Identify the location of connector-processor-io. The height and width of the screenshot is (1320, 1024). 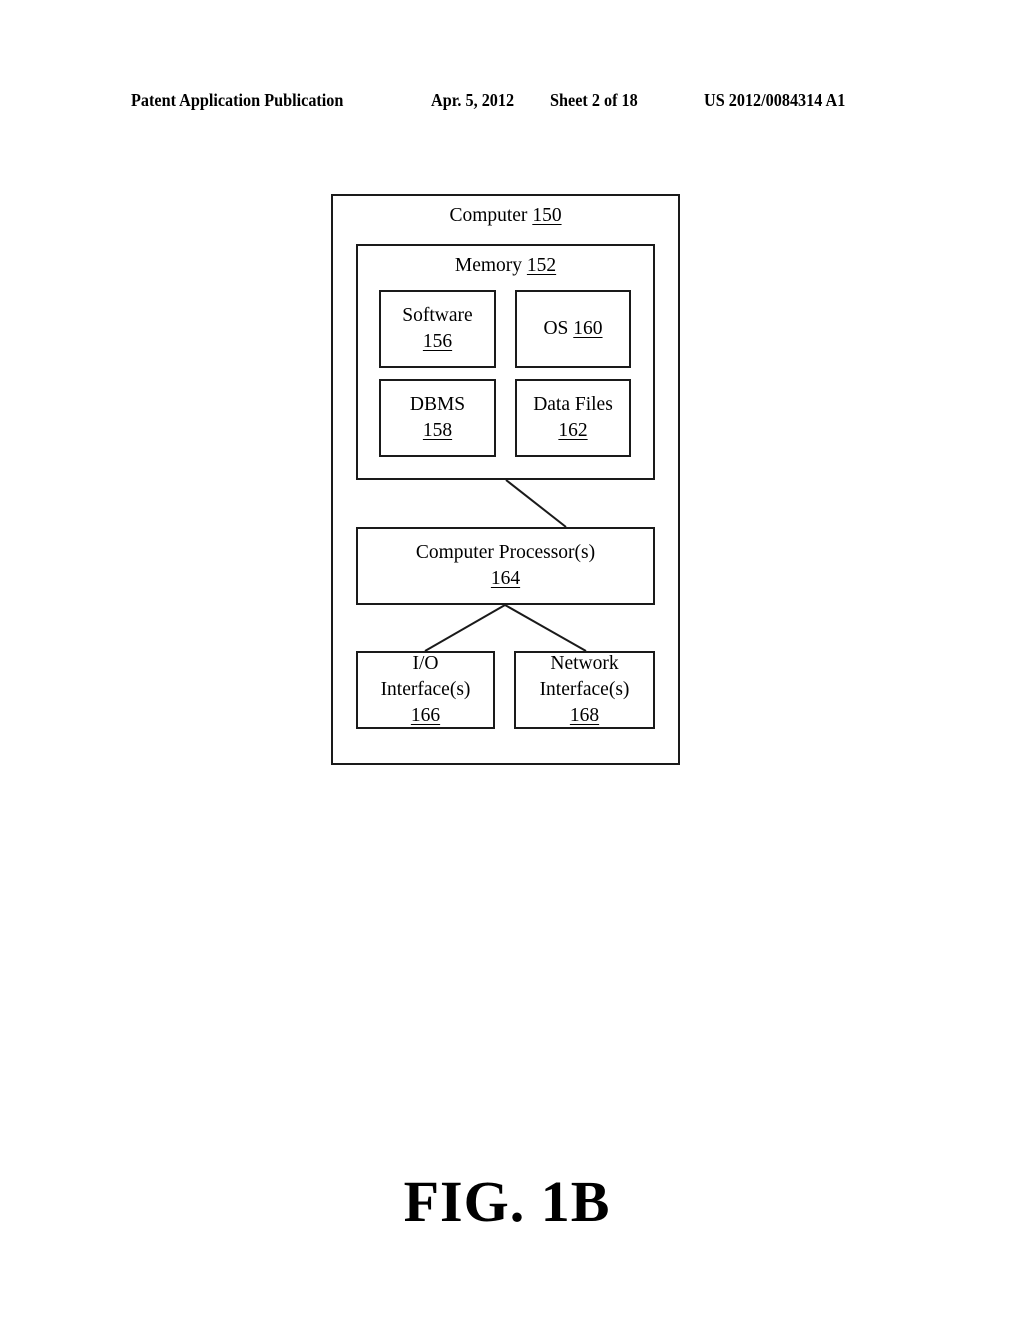
(465, 628).